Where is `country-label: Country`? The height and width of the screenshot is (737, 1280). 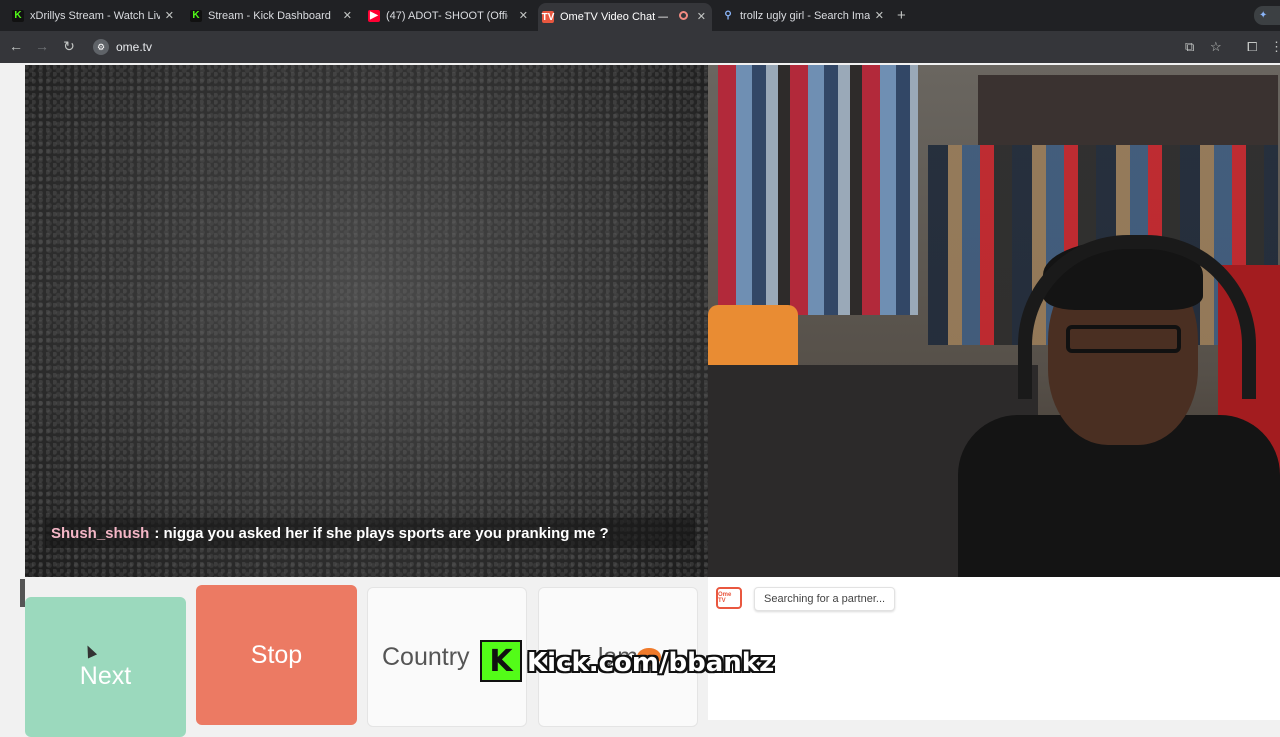
country-label: Country is located at coordinates (426, 656).